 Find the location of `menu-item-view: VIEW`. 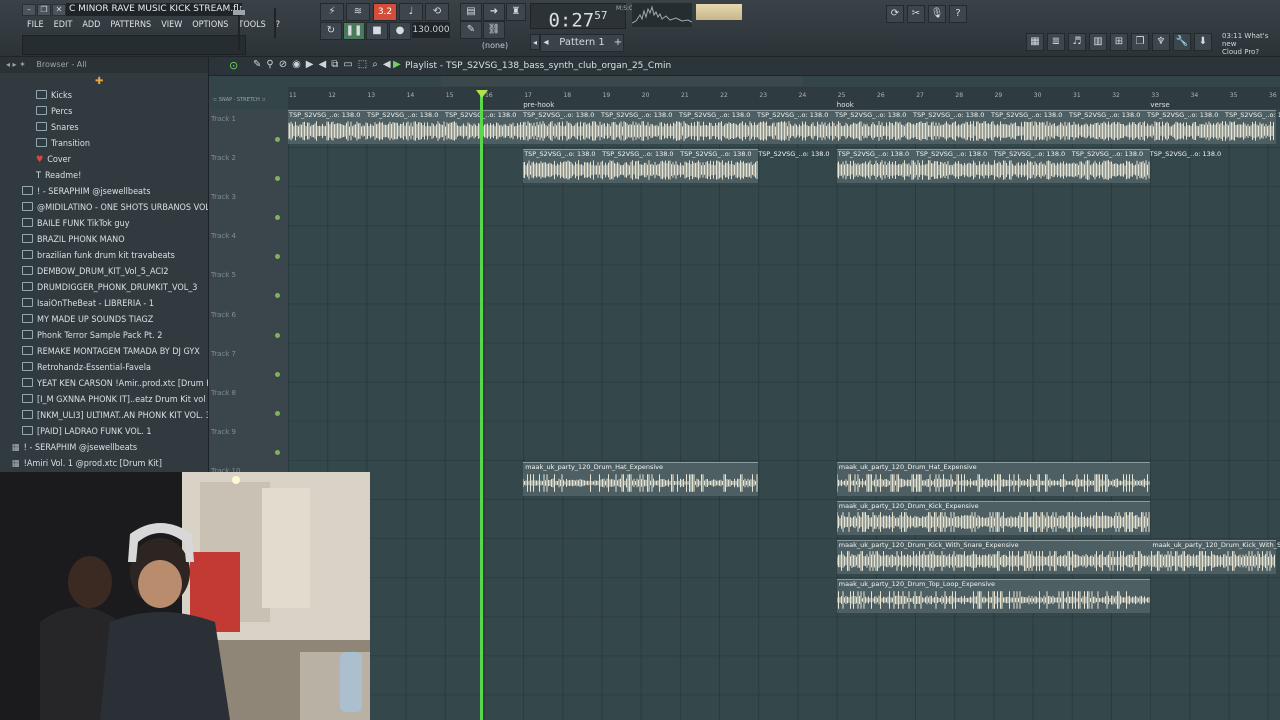

menu-item-view: VIEW is located at coordinates (171, 25).